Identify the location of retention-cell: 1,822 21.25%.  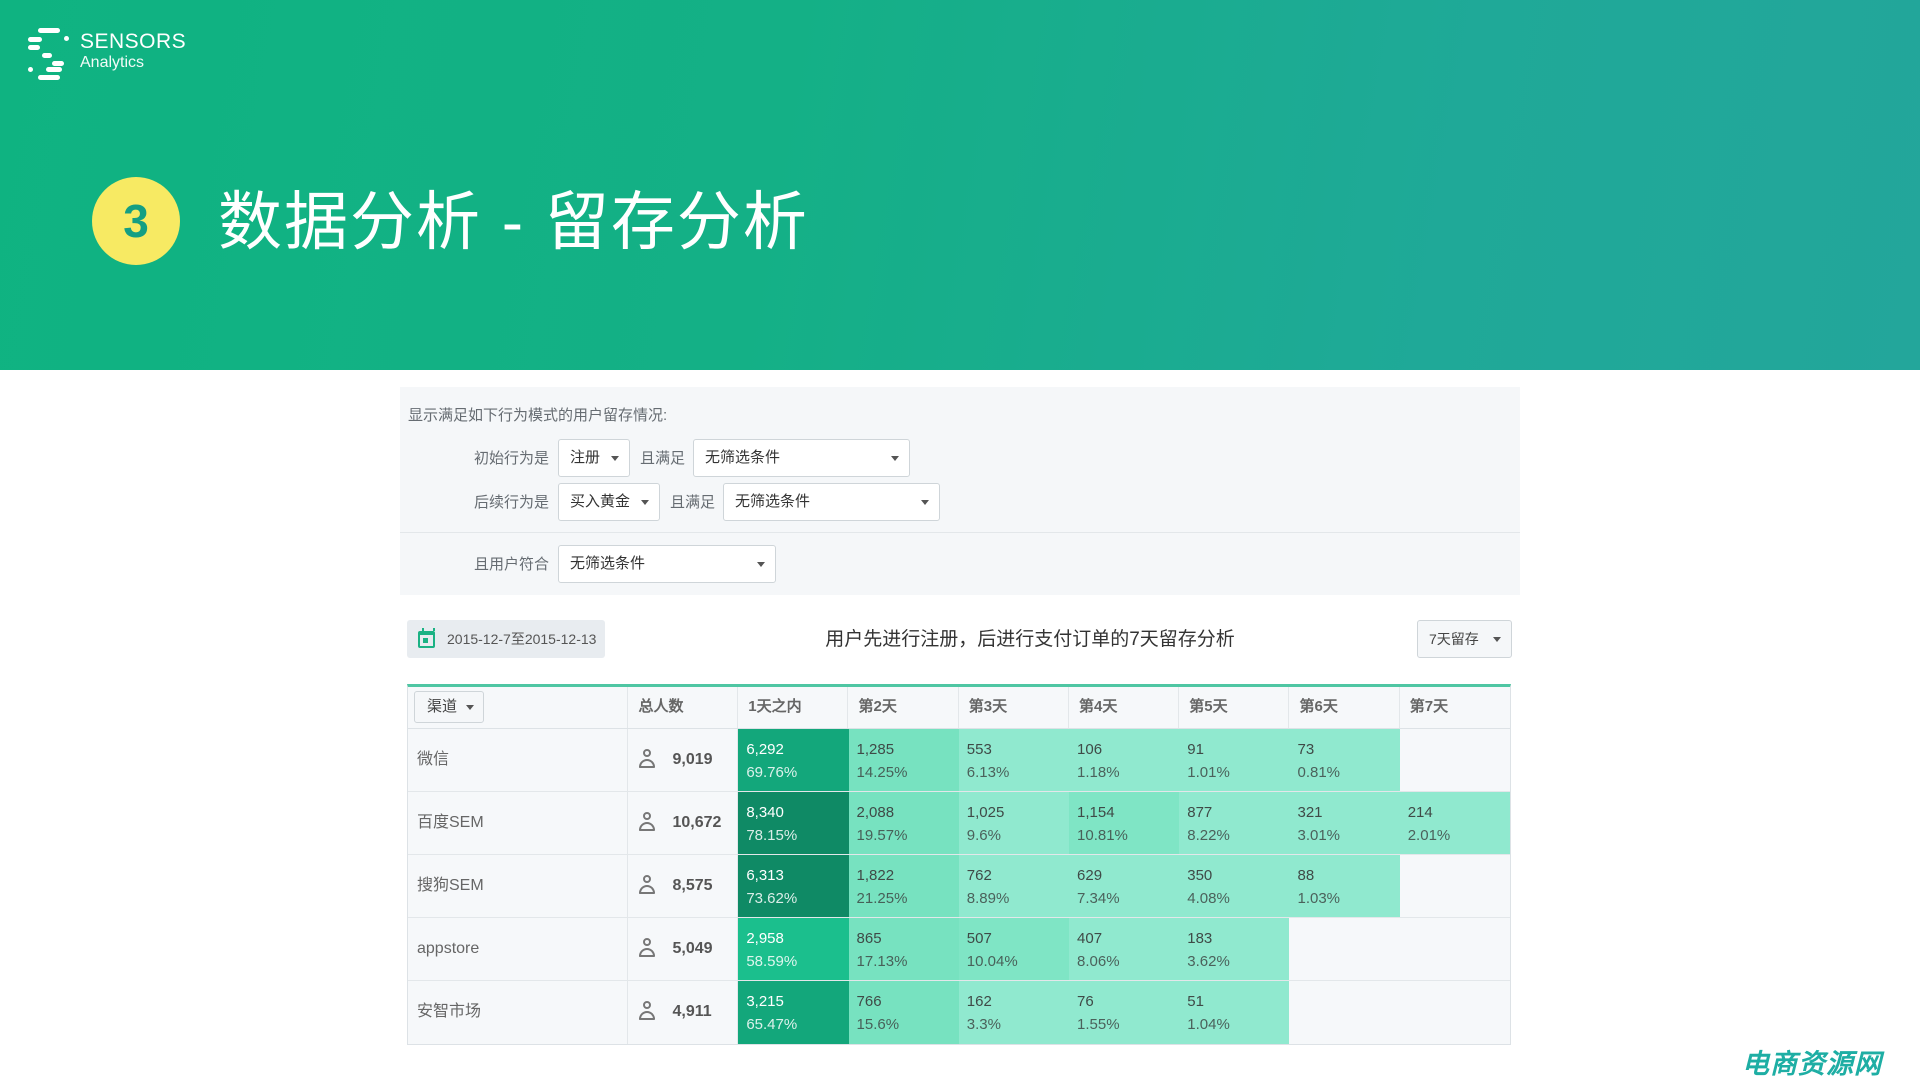
(903, 886).